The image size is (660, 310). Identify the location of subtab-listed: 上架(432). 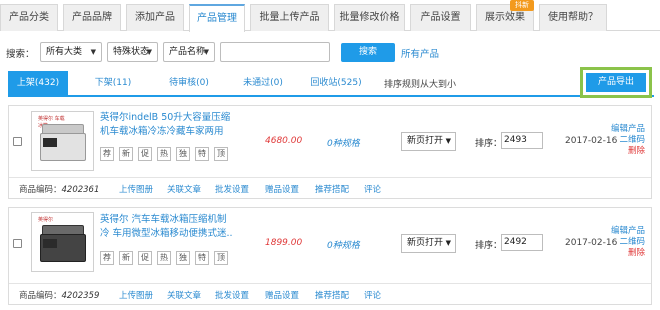
(38, 83).